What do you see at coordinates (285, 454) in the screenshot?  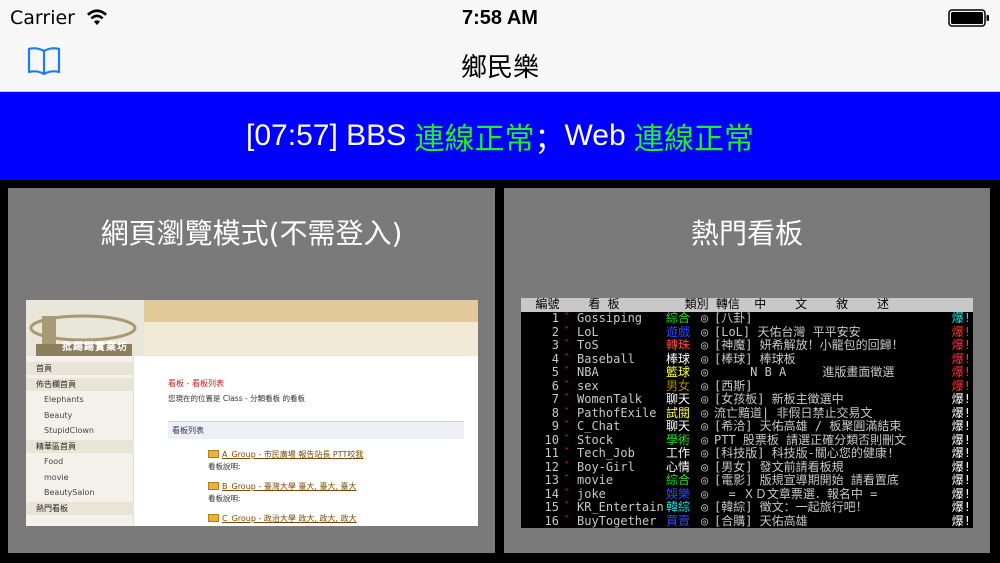 I see `group-link: A_Group - 市民廣場 報告站長 PTT咬我` at bounding box center [285, 454].